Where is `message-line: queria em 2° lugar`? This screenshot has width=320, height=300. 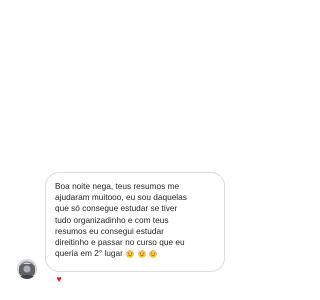 message-line: queria em 2° lugar is located at coordinates (89, 253).